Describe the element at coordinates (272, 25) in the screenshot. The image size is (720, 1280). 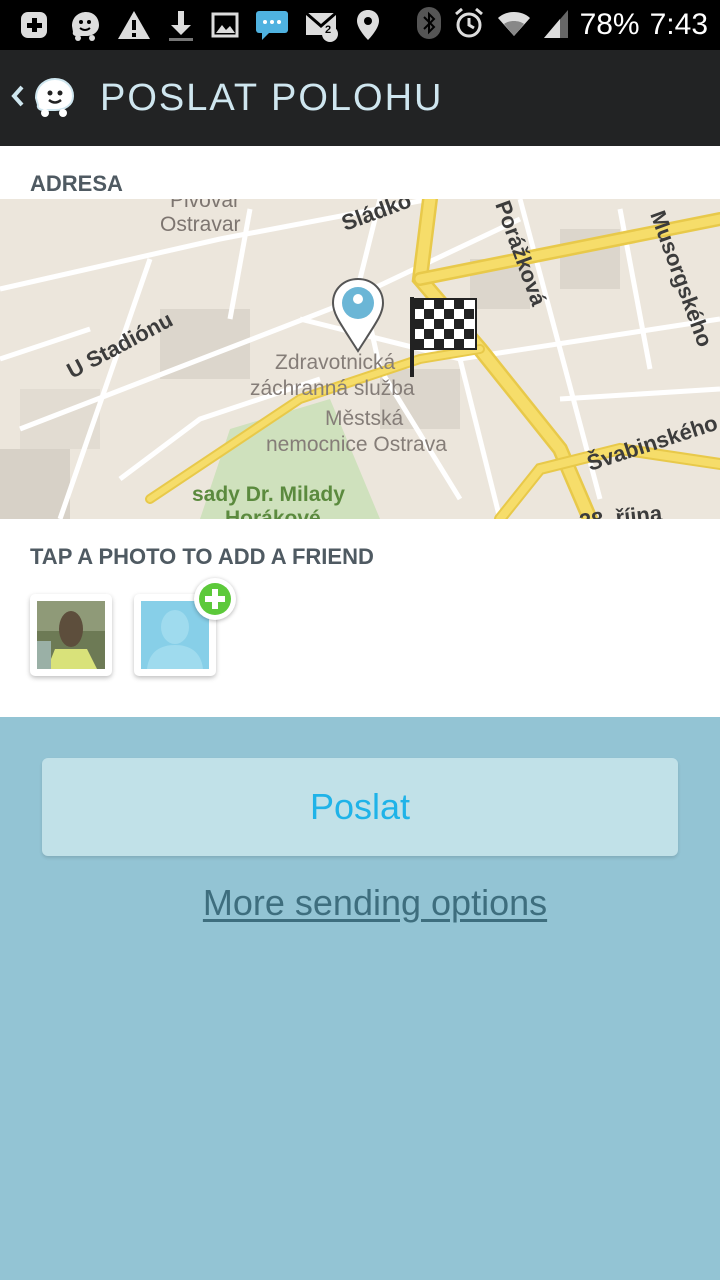
I see `chat-icon` at that location.